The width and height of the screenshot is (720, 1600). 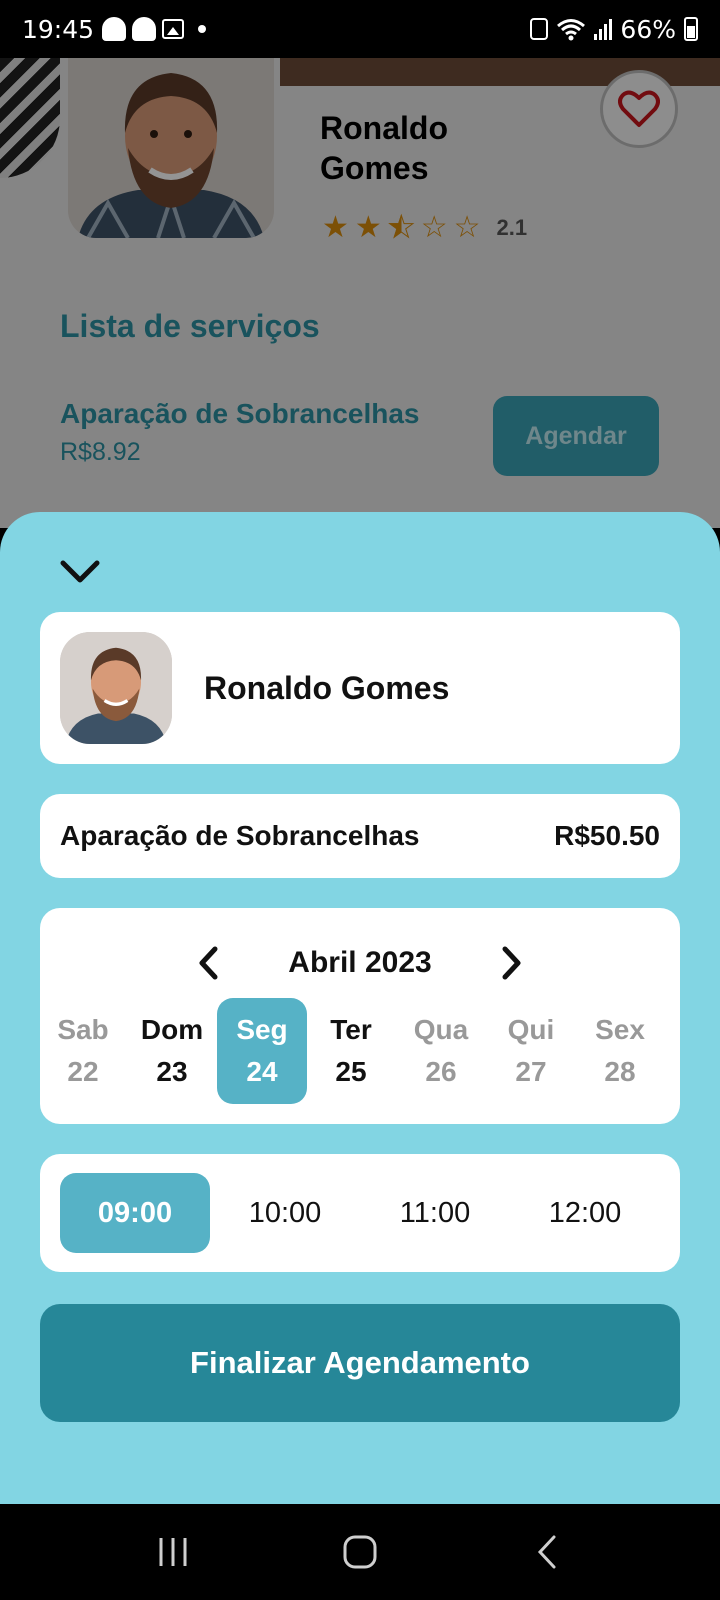 I want to click on day-number: 27, so click(x=531, y=1071).